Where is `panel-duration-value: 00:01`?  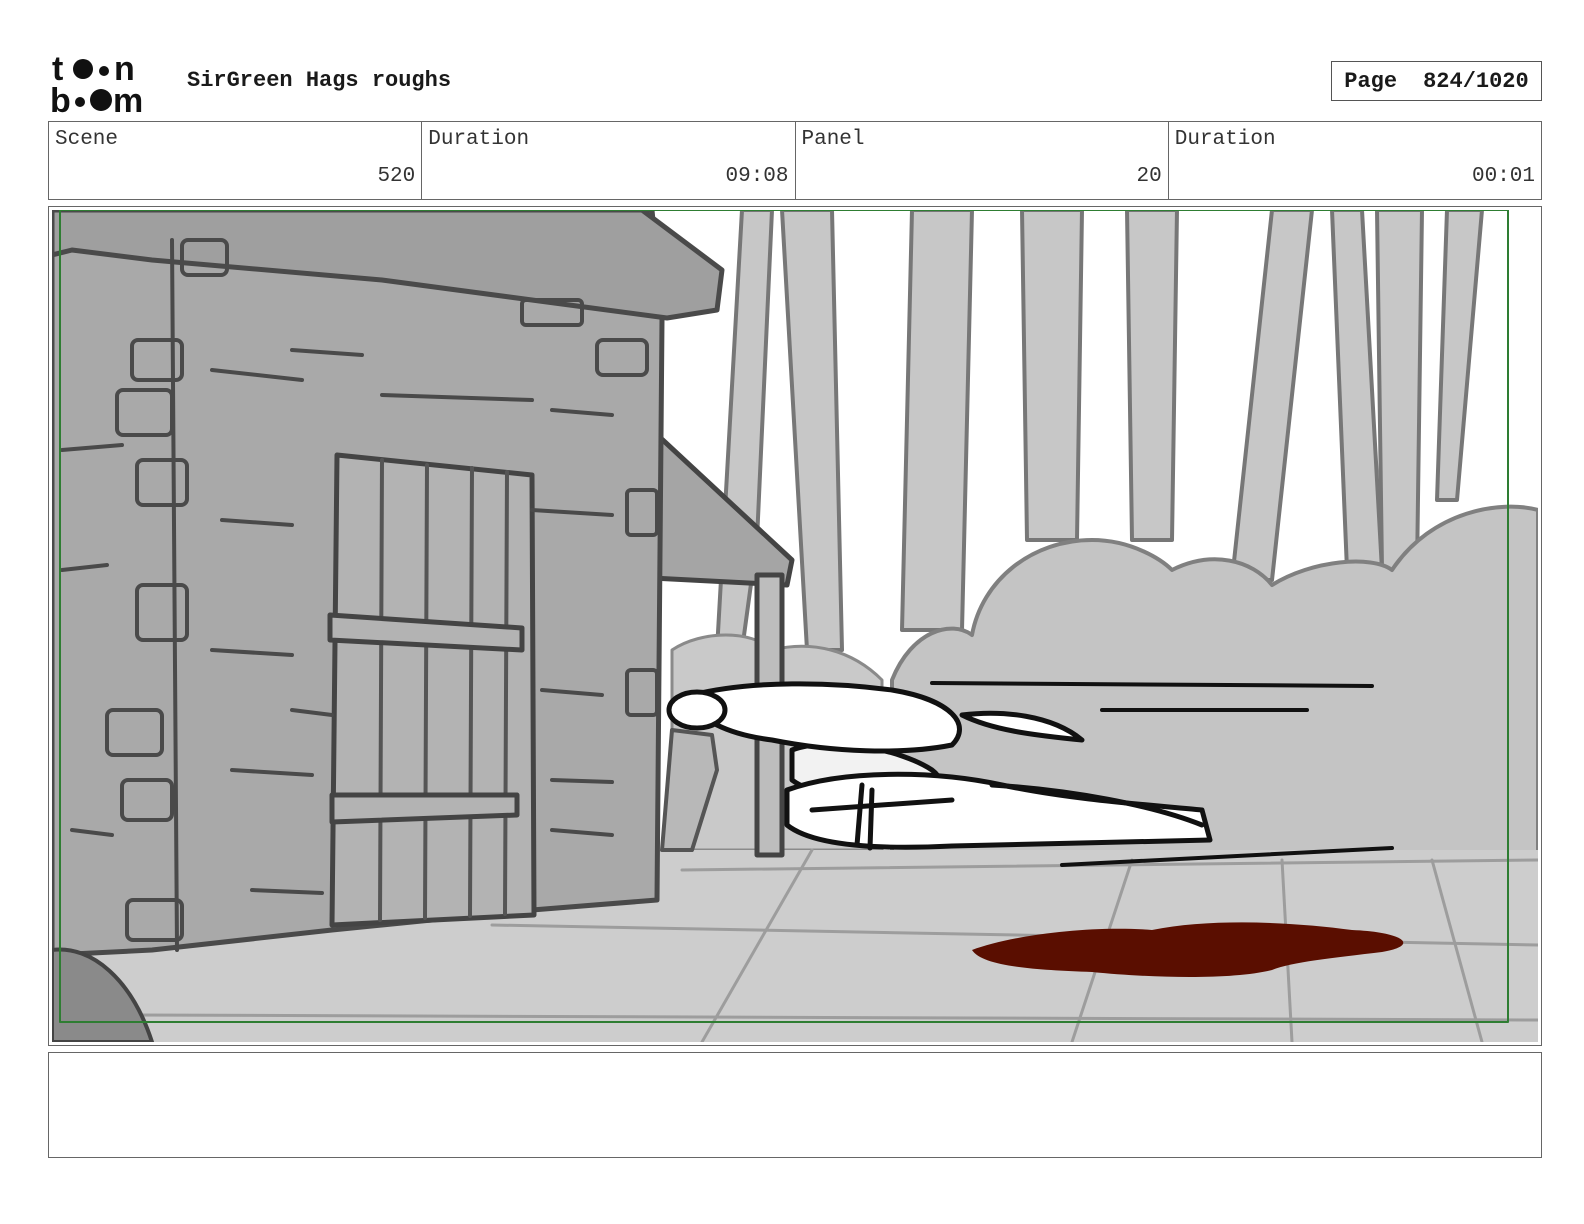 panel-duration-value: 00:01 is located at coordinates (1503, 176).